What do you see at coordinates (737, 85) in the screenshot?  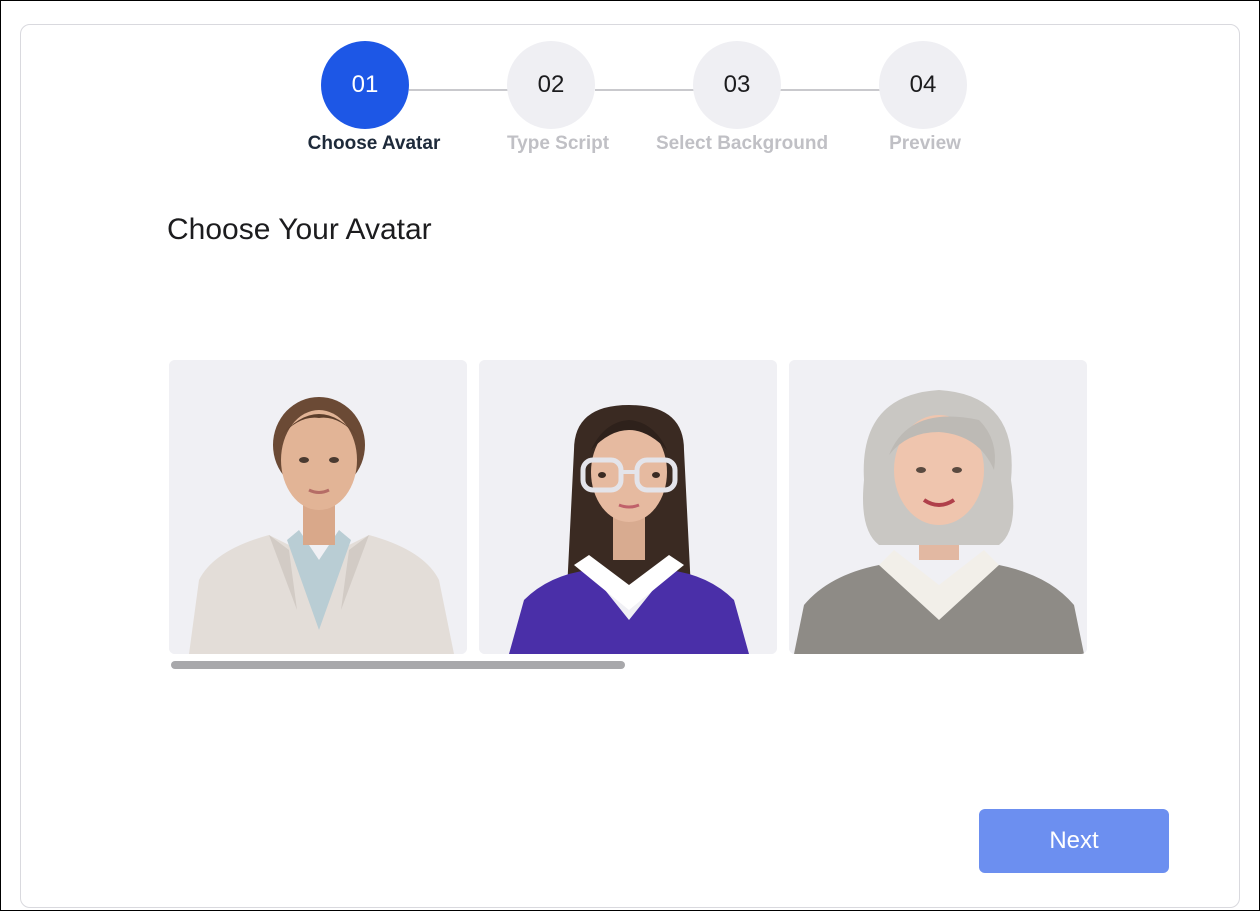 I see `step-3-circle: 03` at bounding box center [737, 85].